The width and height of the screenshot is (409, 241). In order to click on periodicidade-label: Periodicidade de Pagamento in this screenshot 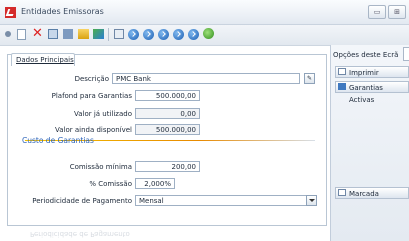, I will do `click(82, 201)`.